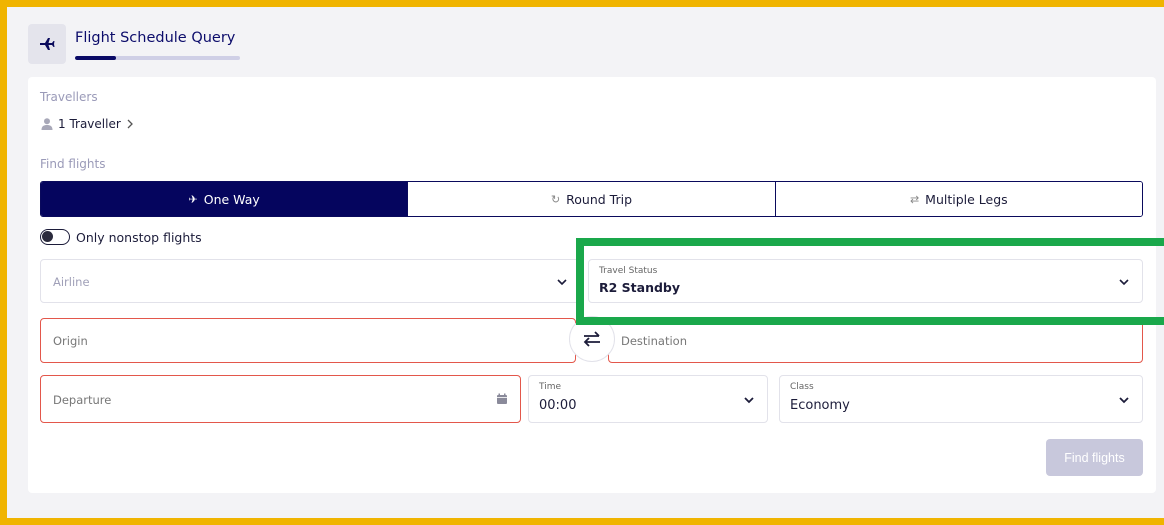  I want to click on time-value: 00:00, so click(558, 405).